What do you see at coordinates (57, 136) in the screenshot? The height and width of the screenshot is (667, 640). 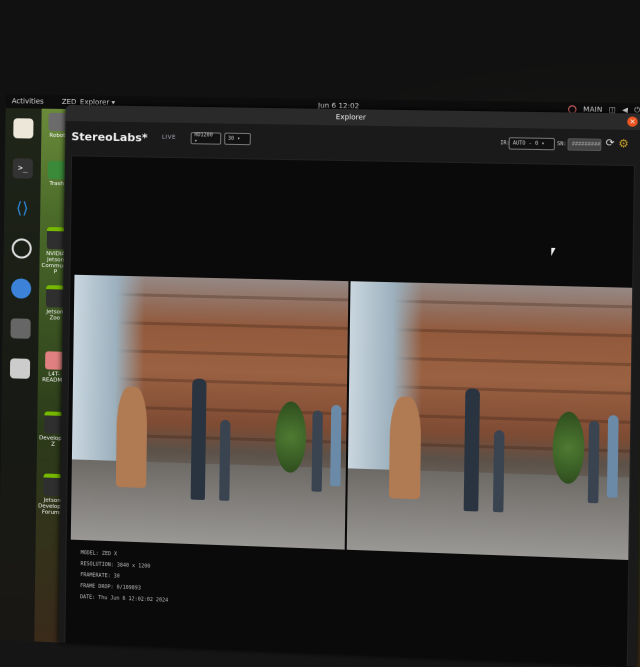 I see `desktop-icon-label: Robot` at bounding box center [57, 136].